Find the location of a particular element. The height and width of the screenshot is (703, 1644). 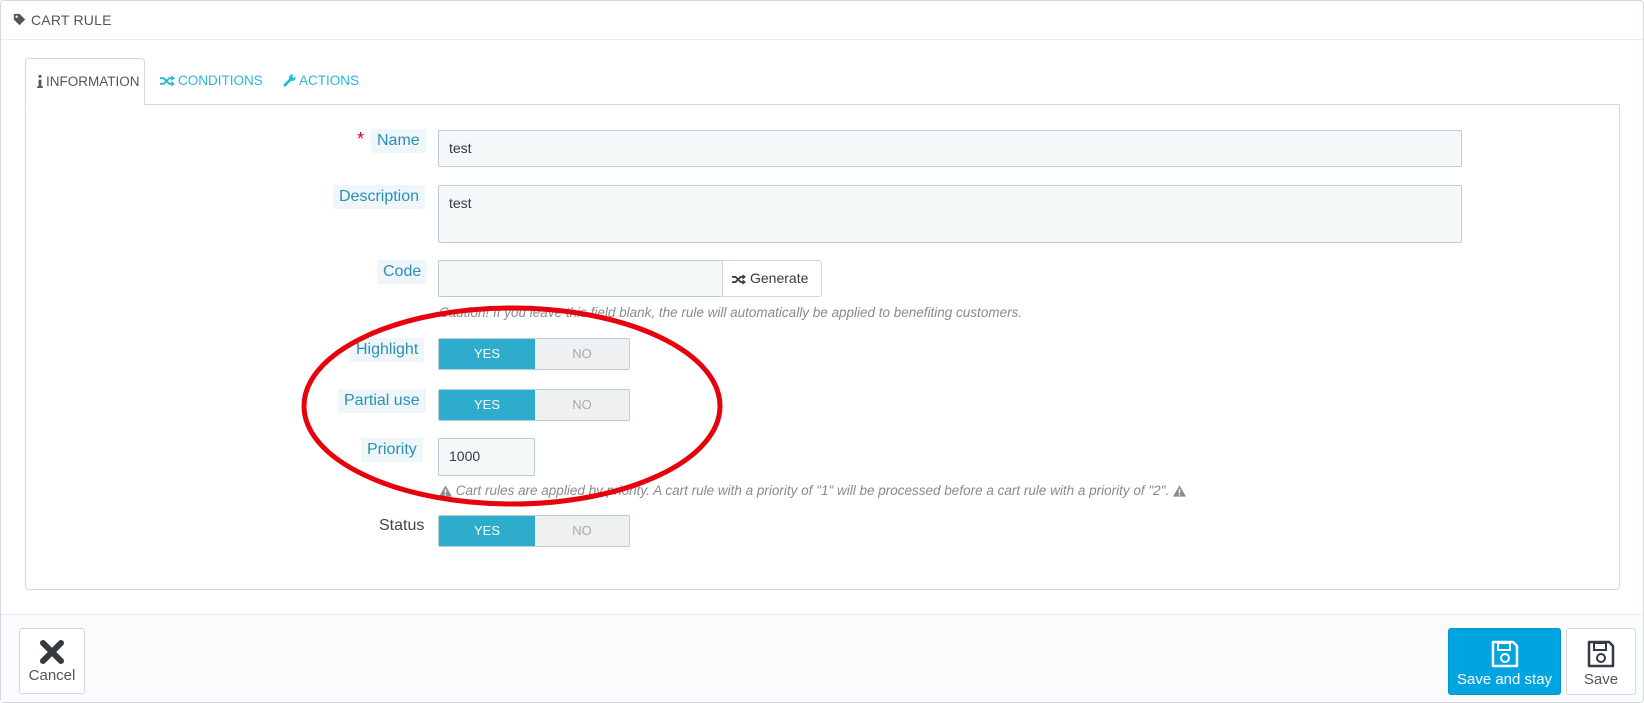

partial-use-label: Partial use is located at coordinates (382, 401).